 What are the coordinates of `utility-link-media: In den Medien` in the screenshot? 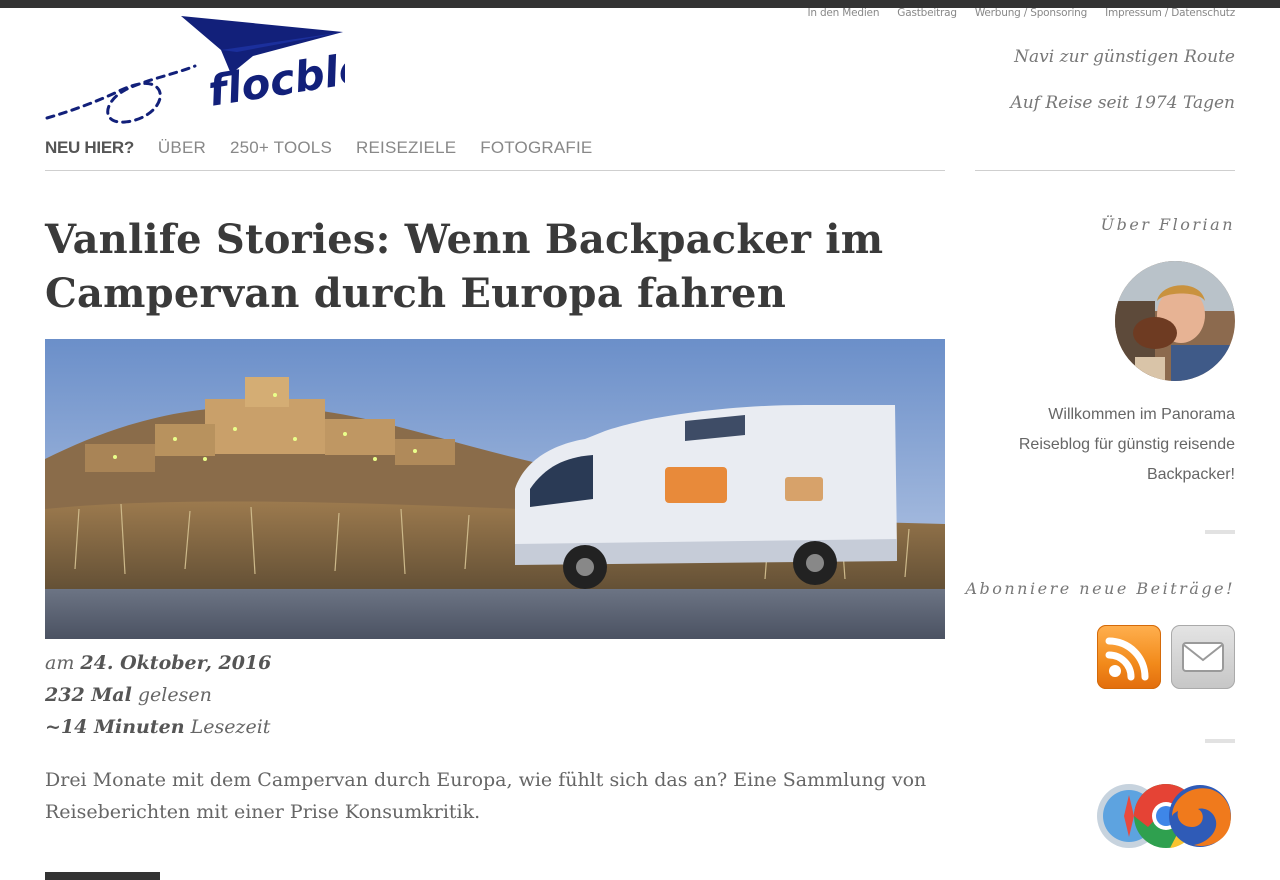 It's located at (843, 13).